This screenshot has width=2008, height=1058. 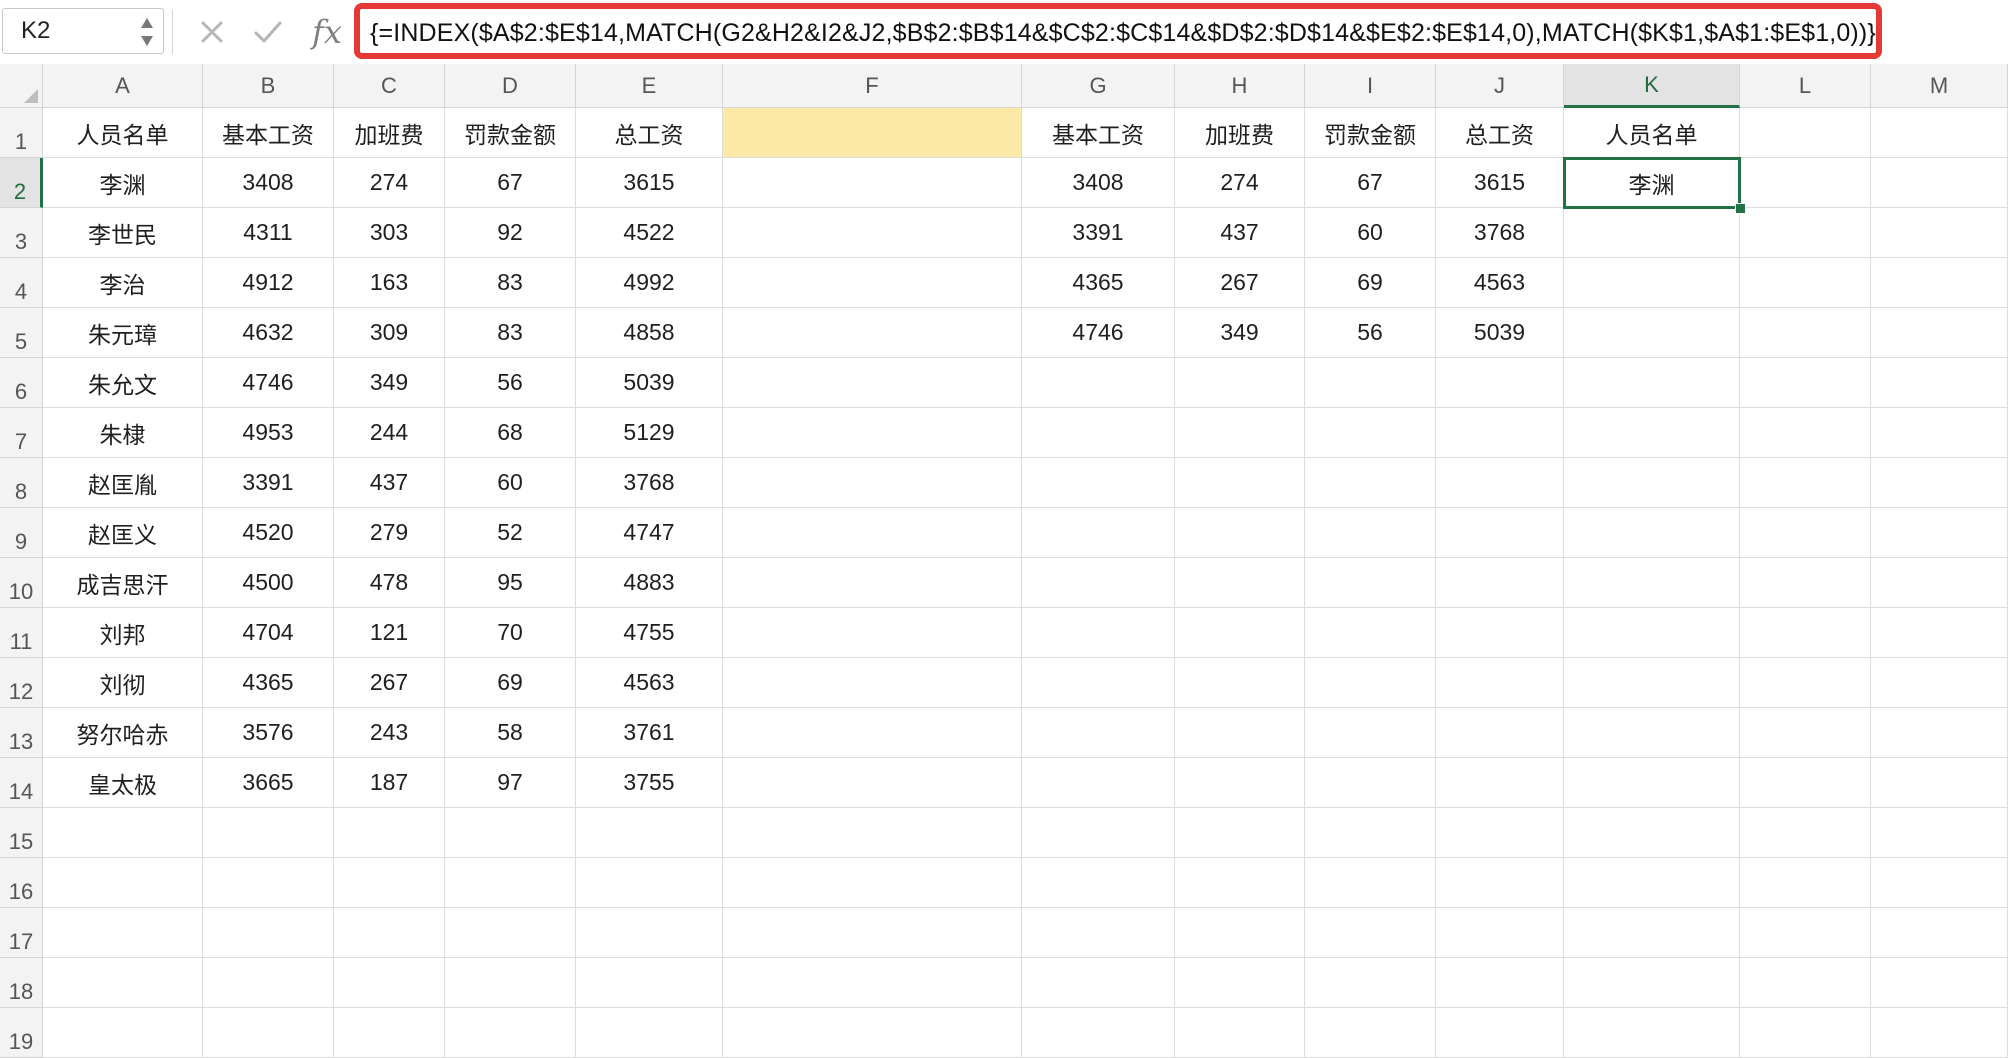 I want to click on cell-e15, so click(x=649, y=833).